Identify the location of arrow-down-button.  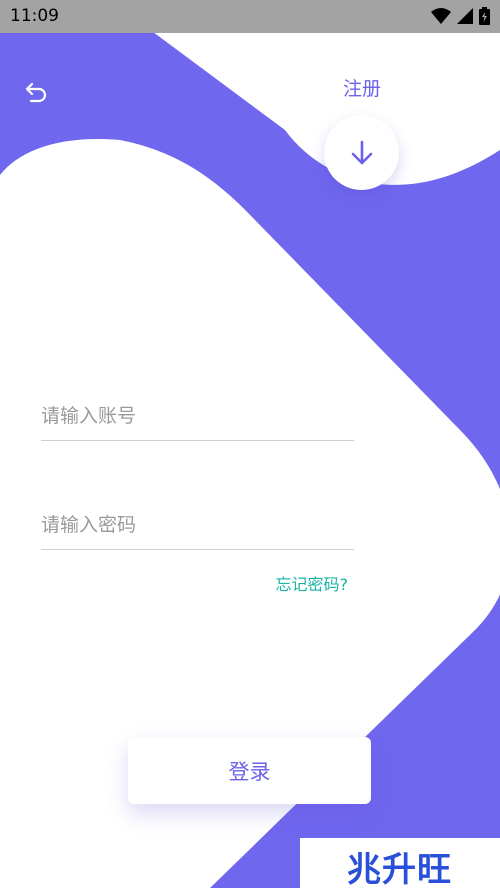
(361, 152).